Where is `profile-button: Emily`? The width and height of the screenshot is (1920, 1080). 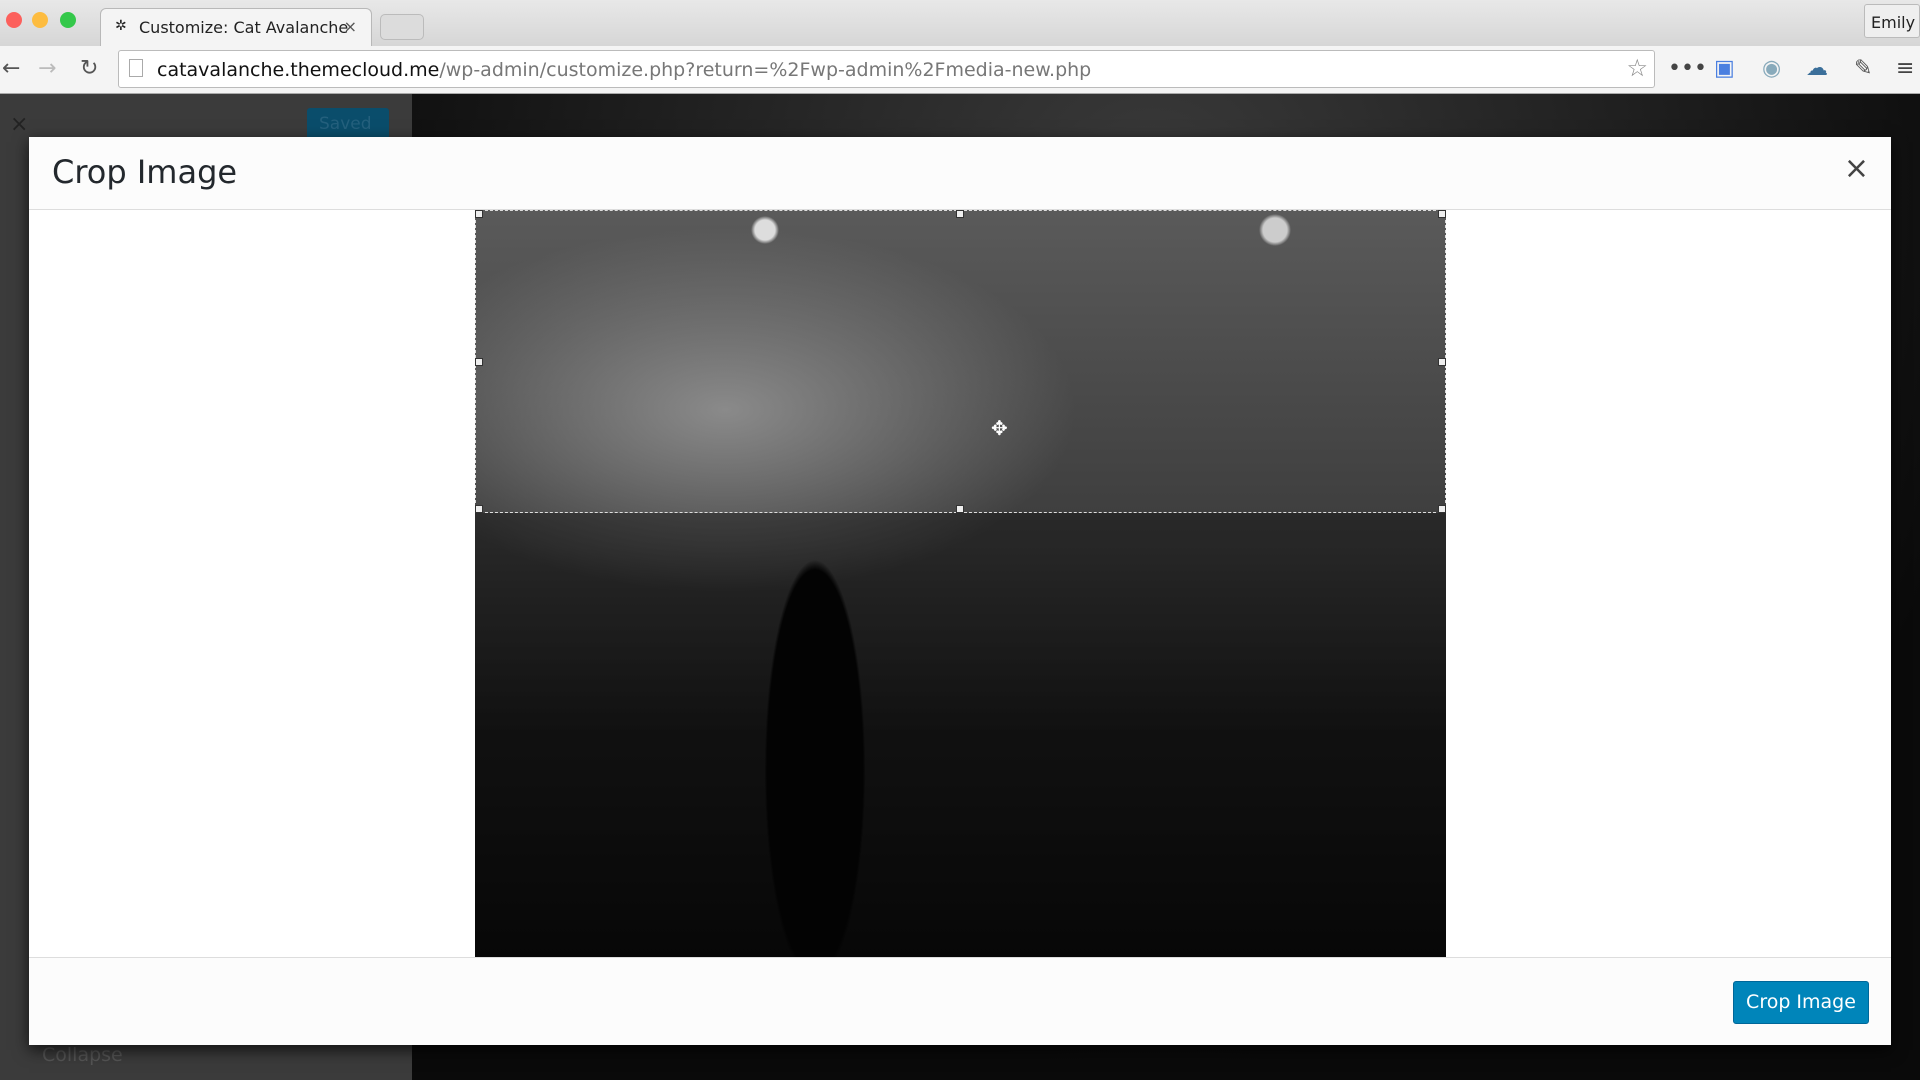
profile-button: Emily is located at coordinates (1892, 21).